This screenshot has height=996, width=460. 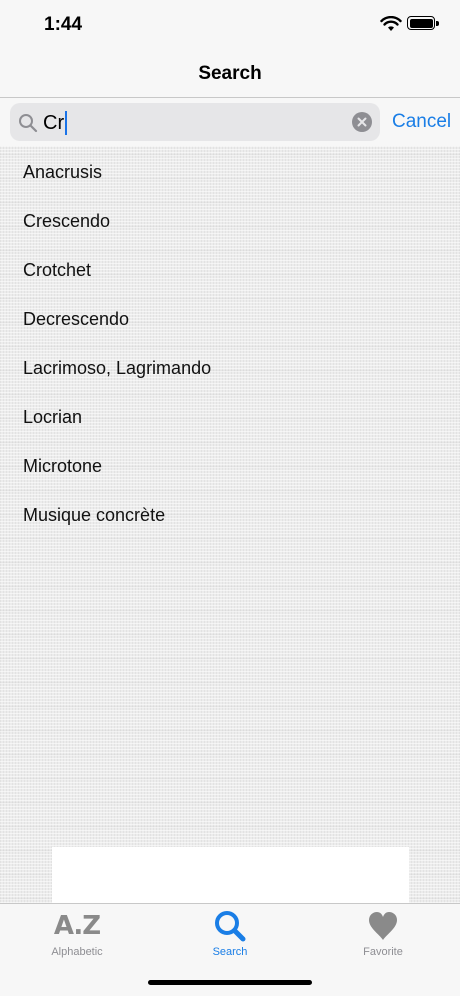 I want to click on status-time: 1:44, so click(x=63, y=24).